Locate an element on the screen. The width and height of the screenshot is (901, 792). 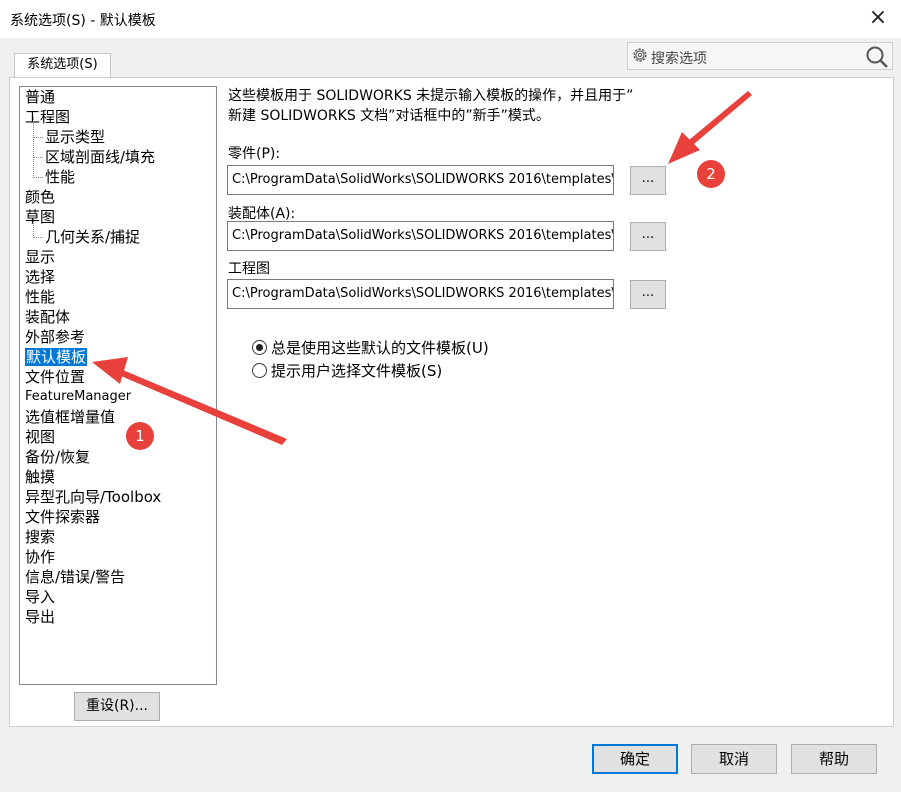
annotation-badge-2: 2 is located at coordinates (711, 174).